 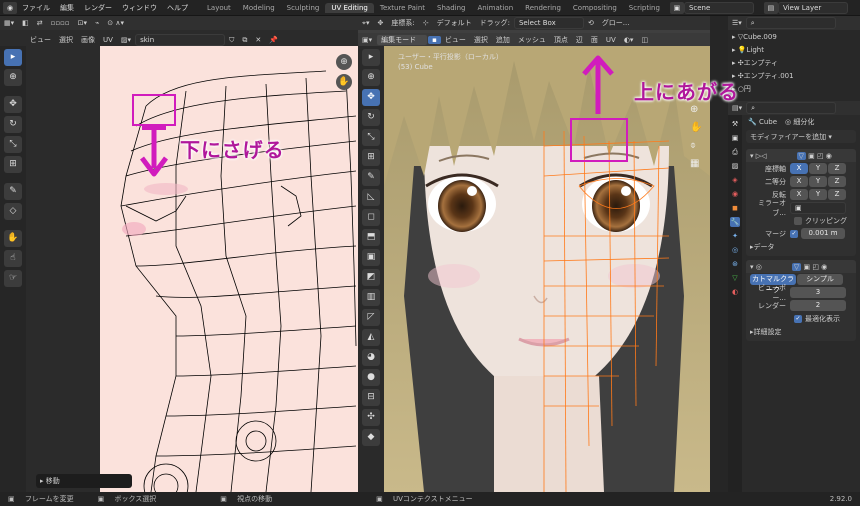 What do you see at coordinates (98, 8) in the screenshot?
I see `menu-render: レンダー` at bounding box center [98, 8].